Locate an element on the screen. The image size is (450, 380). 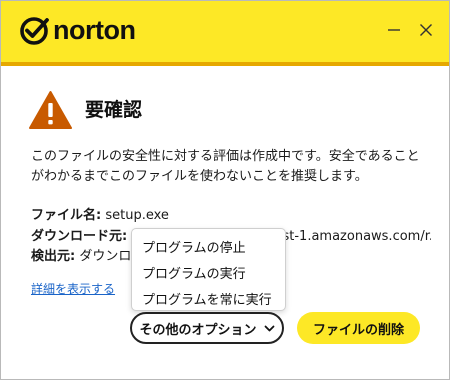
more-options-button: その他のオプション is located at coordinates (207, 328).